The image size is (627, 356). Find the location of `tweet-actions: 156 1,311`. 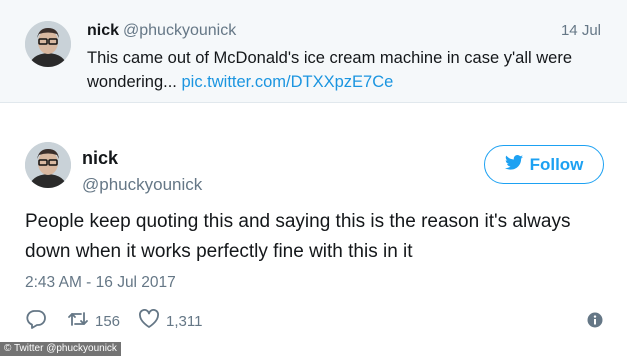

tweet-actions: 156 1,311 is located at coordinates (113, 321).